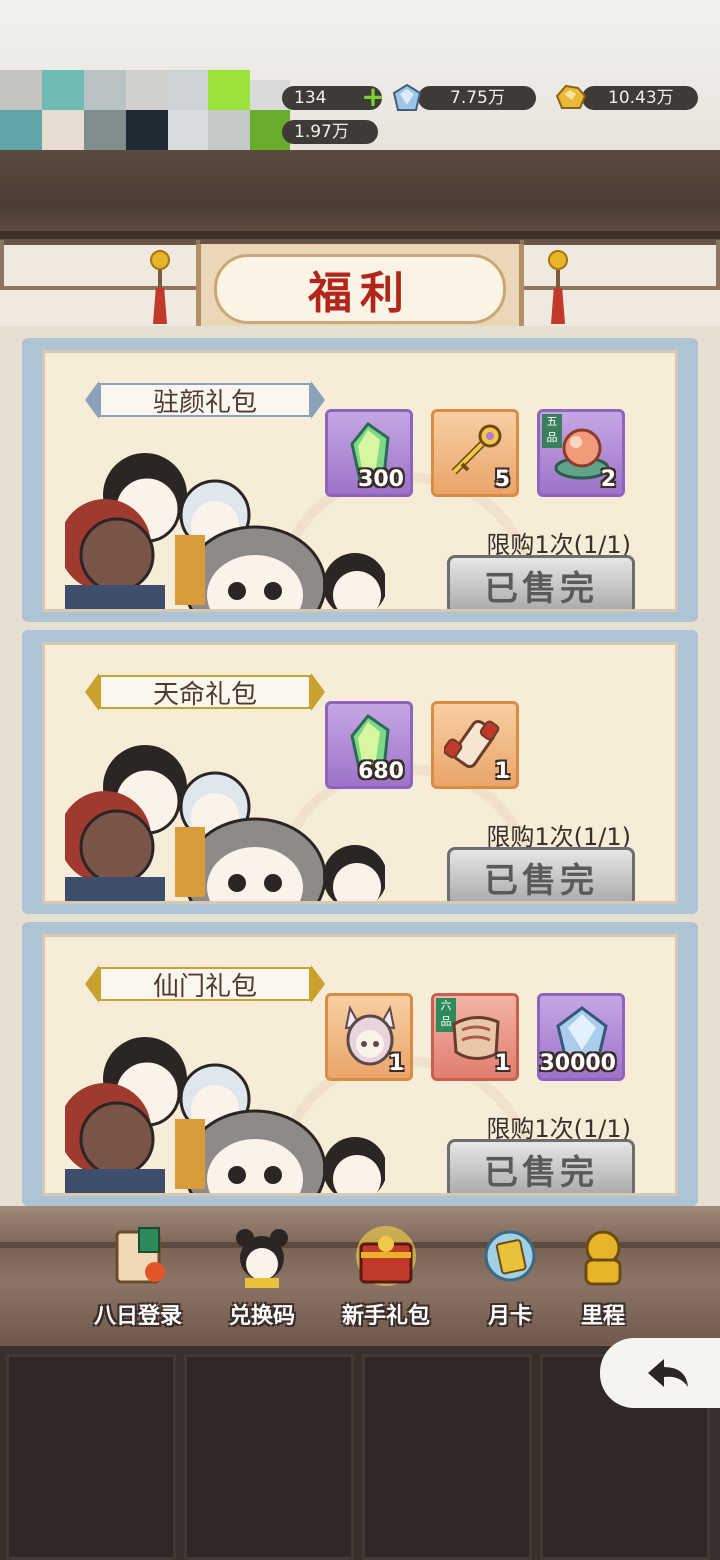 The height and width of the screenshot is (1560, 720). Describe the element at coordinates (603, 1258) in the screenshot. I see `golden-lion-icon` at that location.